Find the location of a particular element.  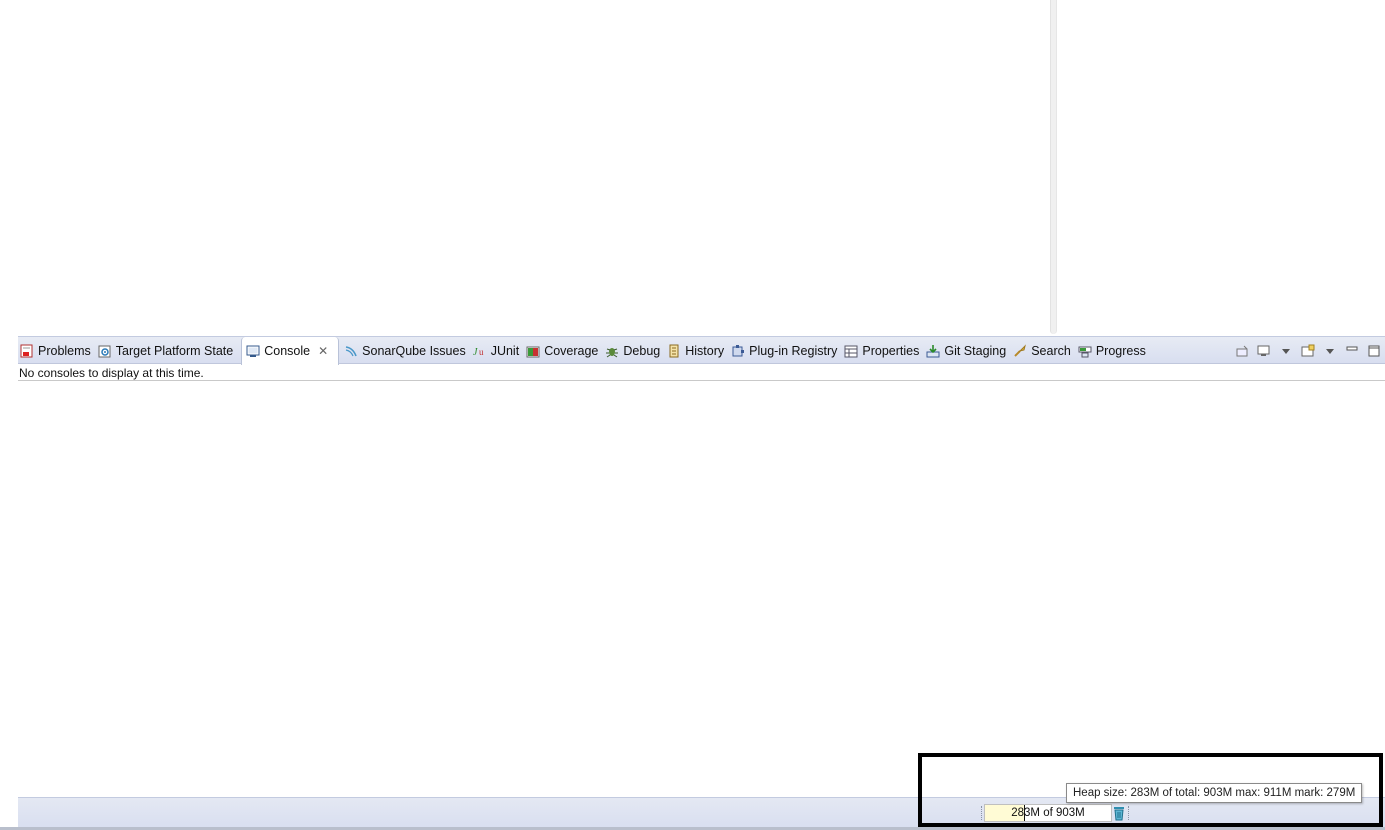

view-tab-bar: Problems Target Platform State Console ✕ is located at coordinates (701, 350).